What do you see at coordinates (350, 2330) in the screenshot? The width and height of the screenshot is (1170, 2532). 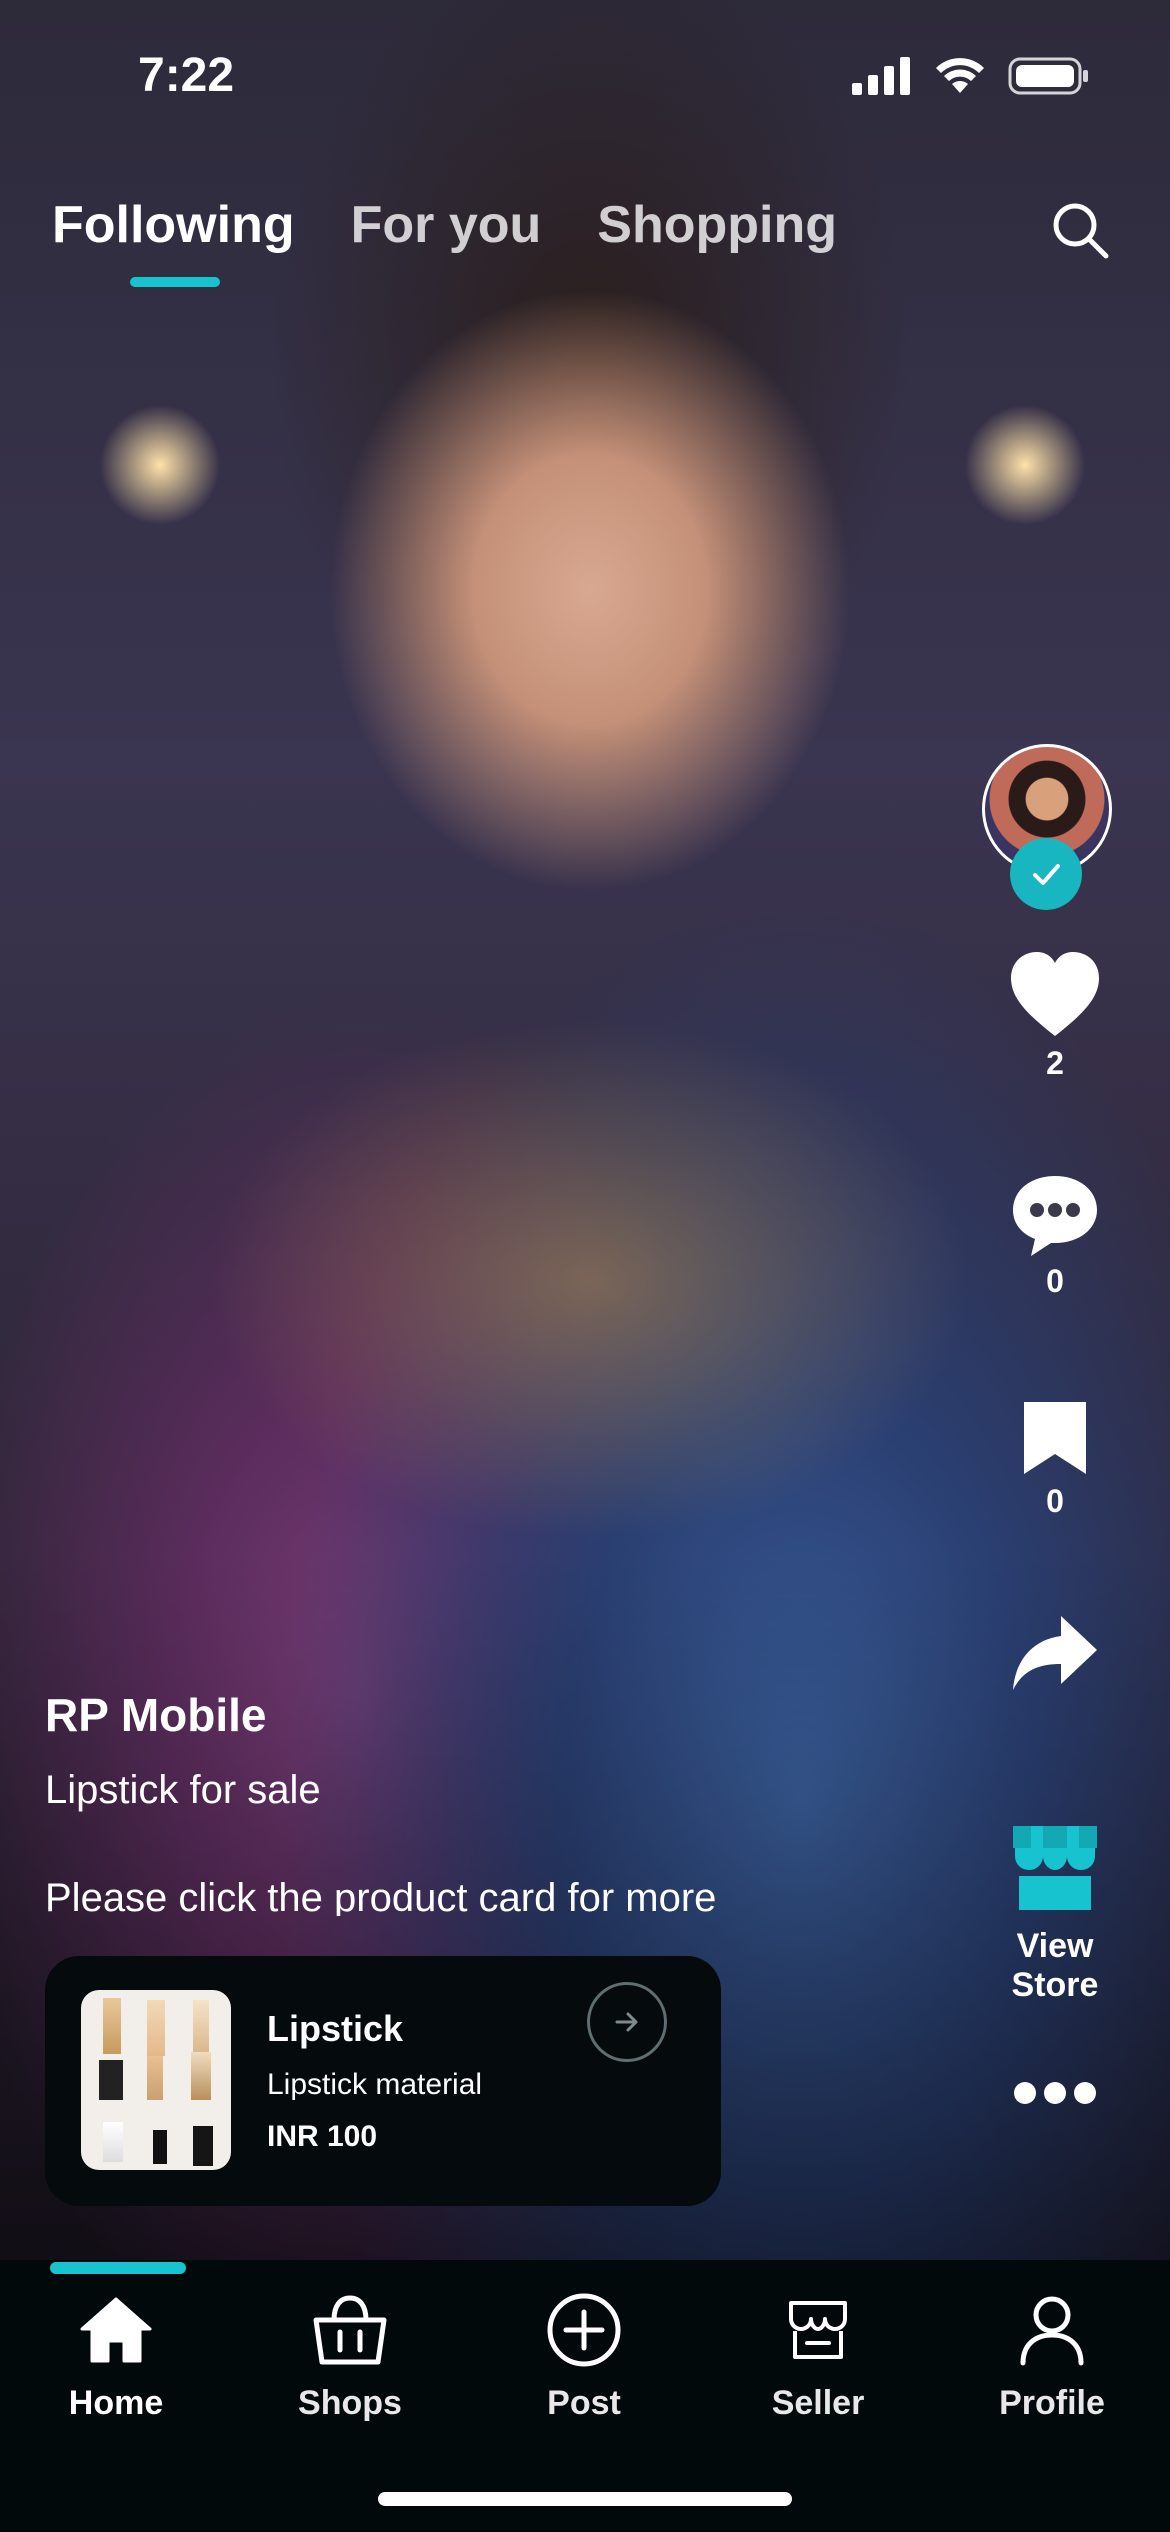 I see `basket-icon` at bounding box center [350, 2330].